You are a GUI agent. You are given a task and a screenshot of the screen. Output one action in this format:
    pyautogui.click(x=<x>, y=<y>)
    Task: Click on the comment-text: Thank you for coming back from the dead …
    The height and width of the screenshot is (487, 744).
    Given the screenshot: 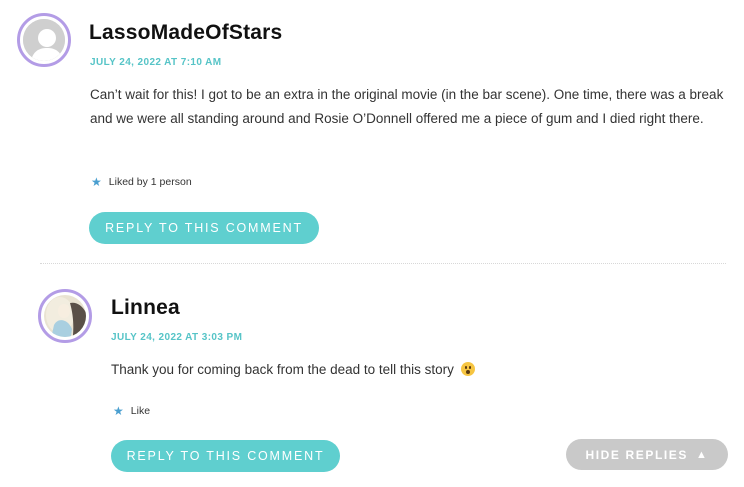 What is the action you would take?
    pyautogui.click(x=411, y=370)
    